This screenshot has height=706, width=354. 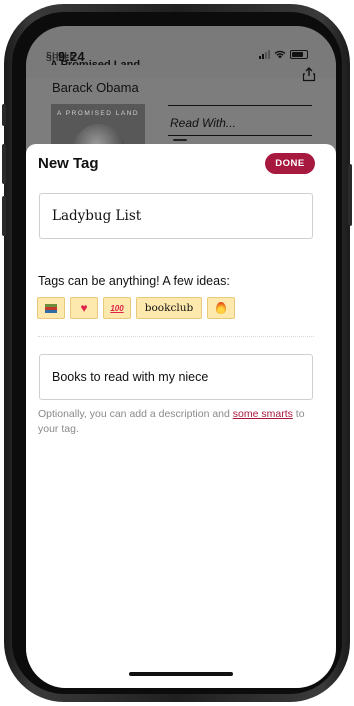 I want to click on idea-chip-heart: ♥, so click(x=84, y=308).